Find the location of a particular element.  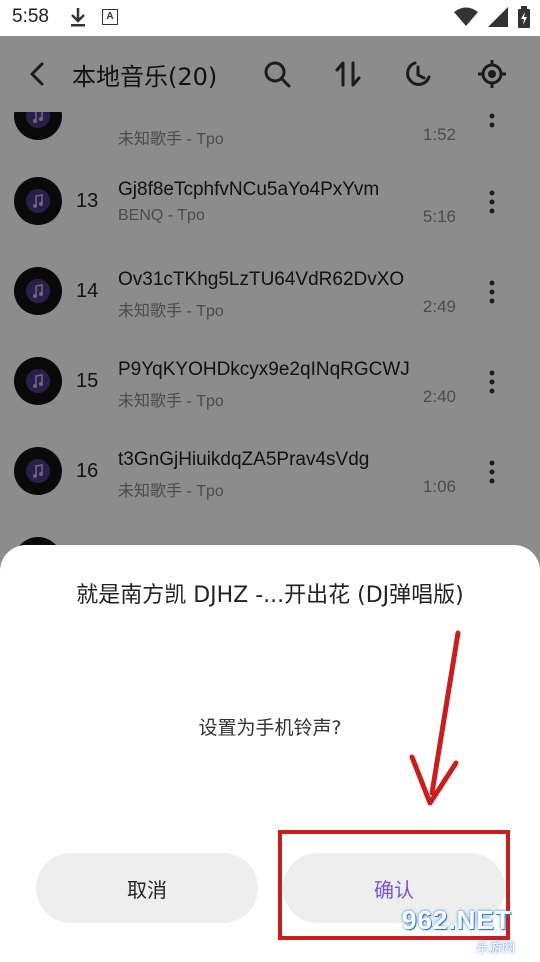

download-icon is located at coordinates (78, 19).